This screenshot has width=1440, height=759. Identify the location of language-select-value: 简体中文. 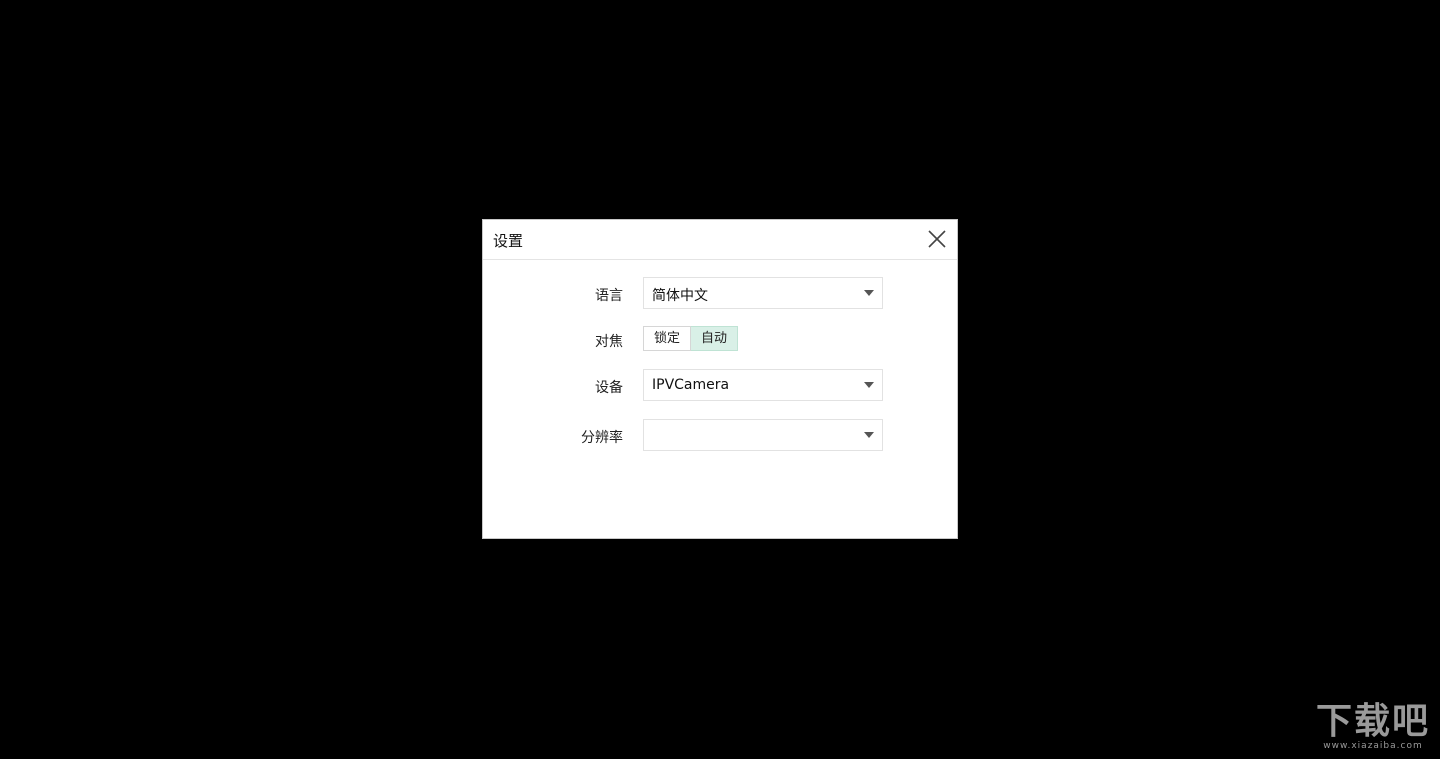
(680, 296).